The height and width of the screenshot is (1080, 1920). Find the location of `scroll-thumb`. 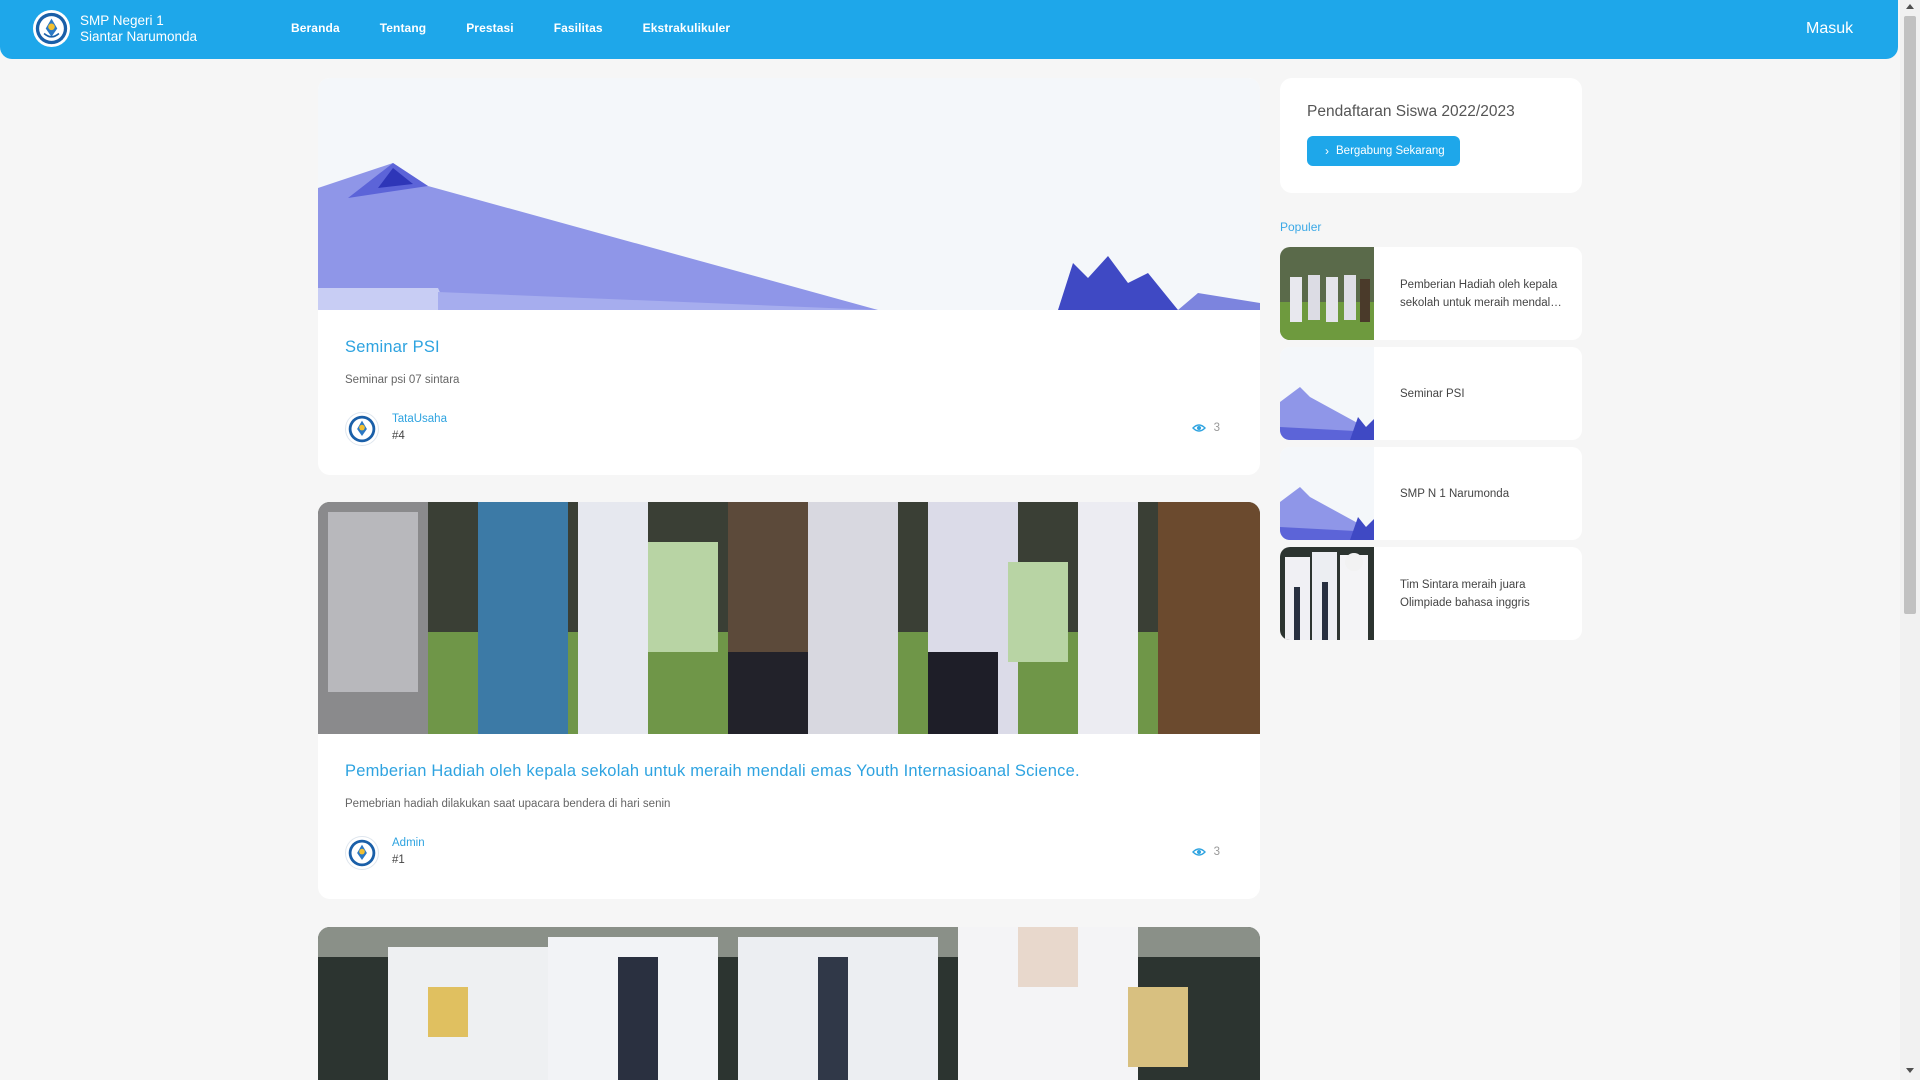

scroll-thumb is located at coordinates (1910, 315).